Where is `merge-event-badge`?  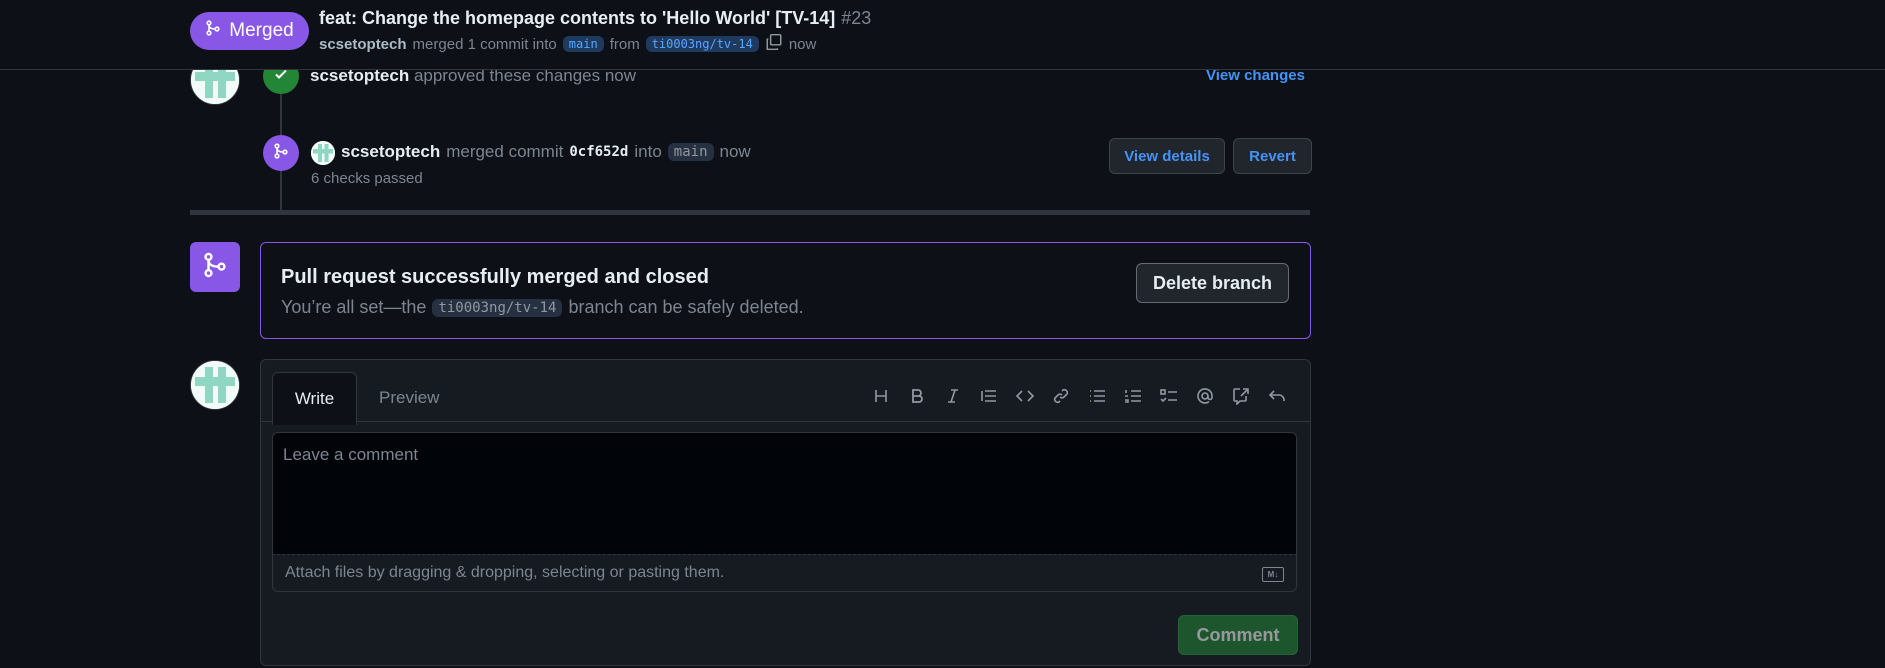
merge-event-badge is located at coordinates (281, 153).